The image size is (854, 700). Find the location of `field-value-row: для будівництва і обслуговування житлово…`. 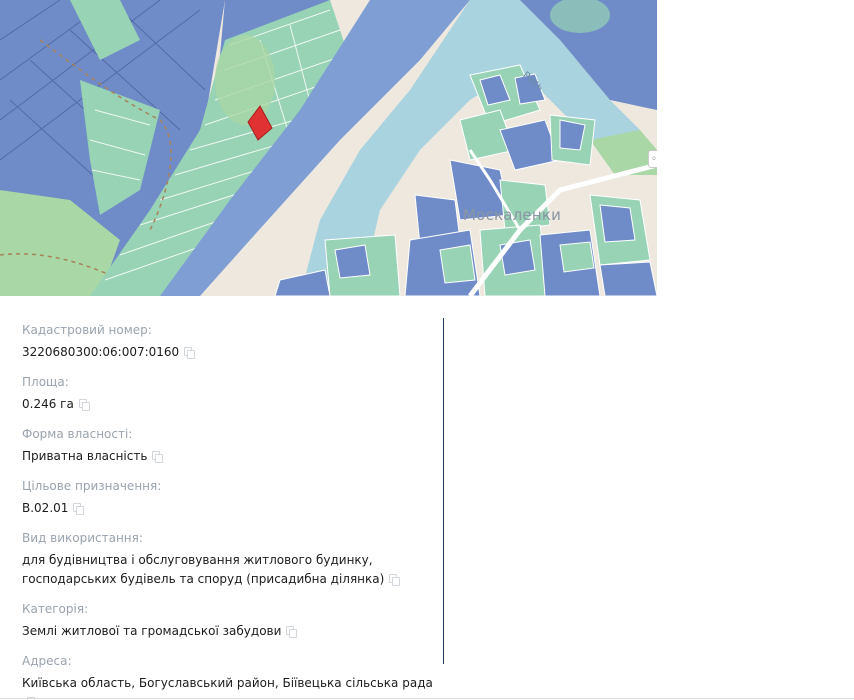

field-value-row: для будівництва і обслуговування житлово… is located at coordinates (229, 570).